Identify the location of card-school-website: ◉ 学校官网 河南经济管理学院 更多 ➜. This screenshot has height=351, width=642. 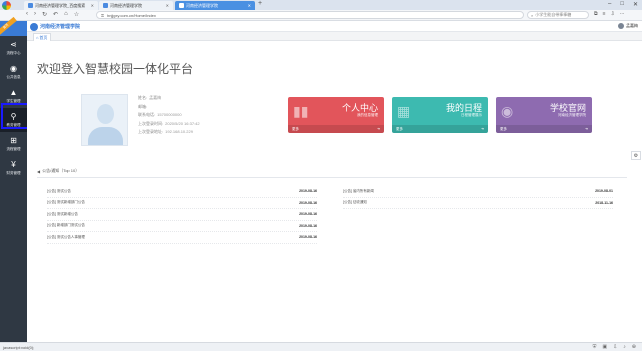
(544, 115).